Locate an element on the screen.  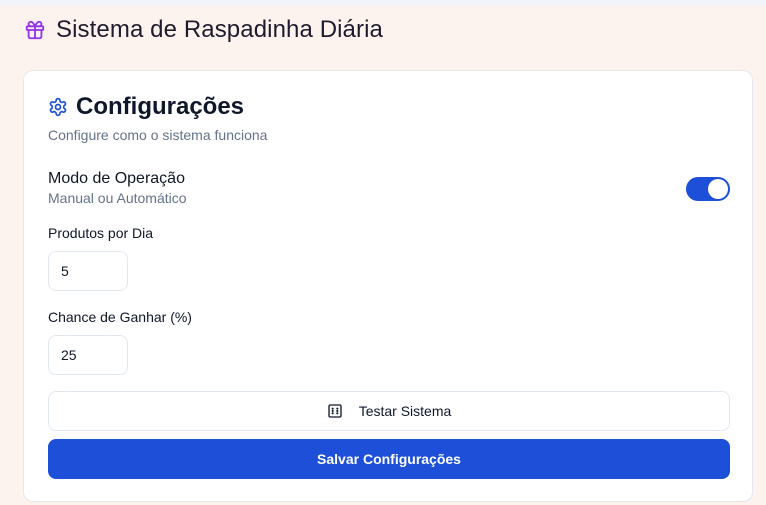
card-title: Configurações is located at coordinates (160, 106).